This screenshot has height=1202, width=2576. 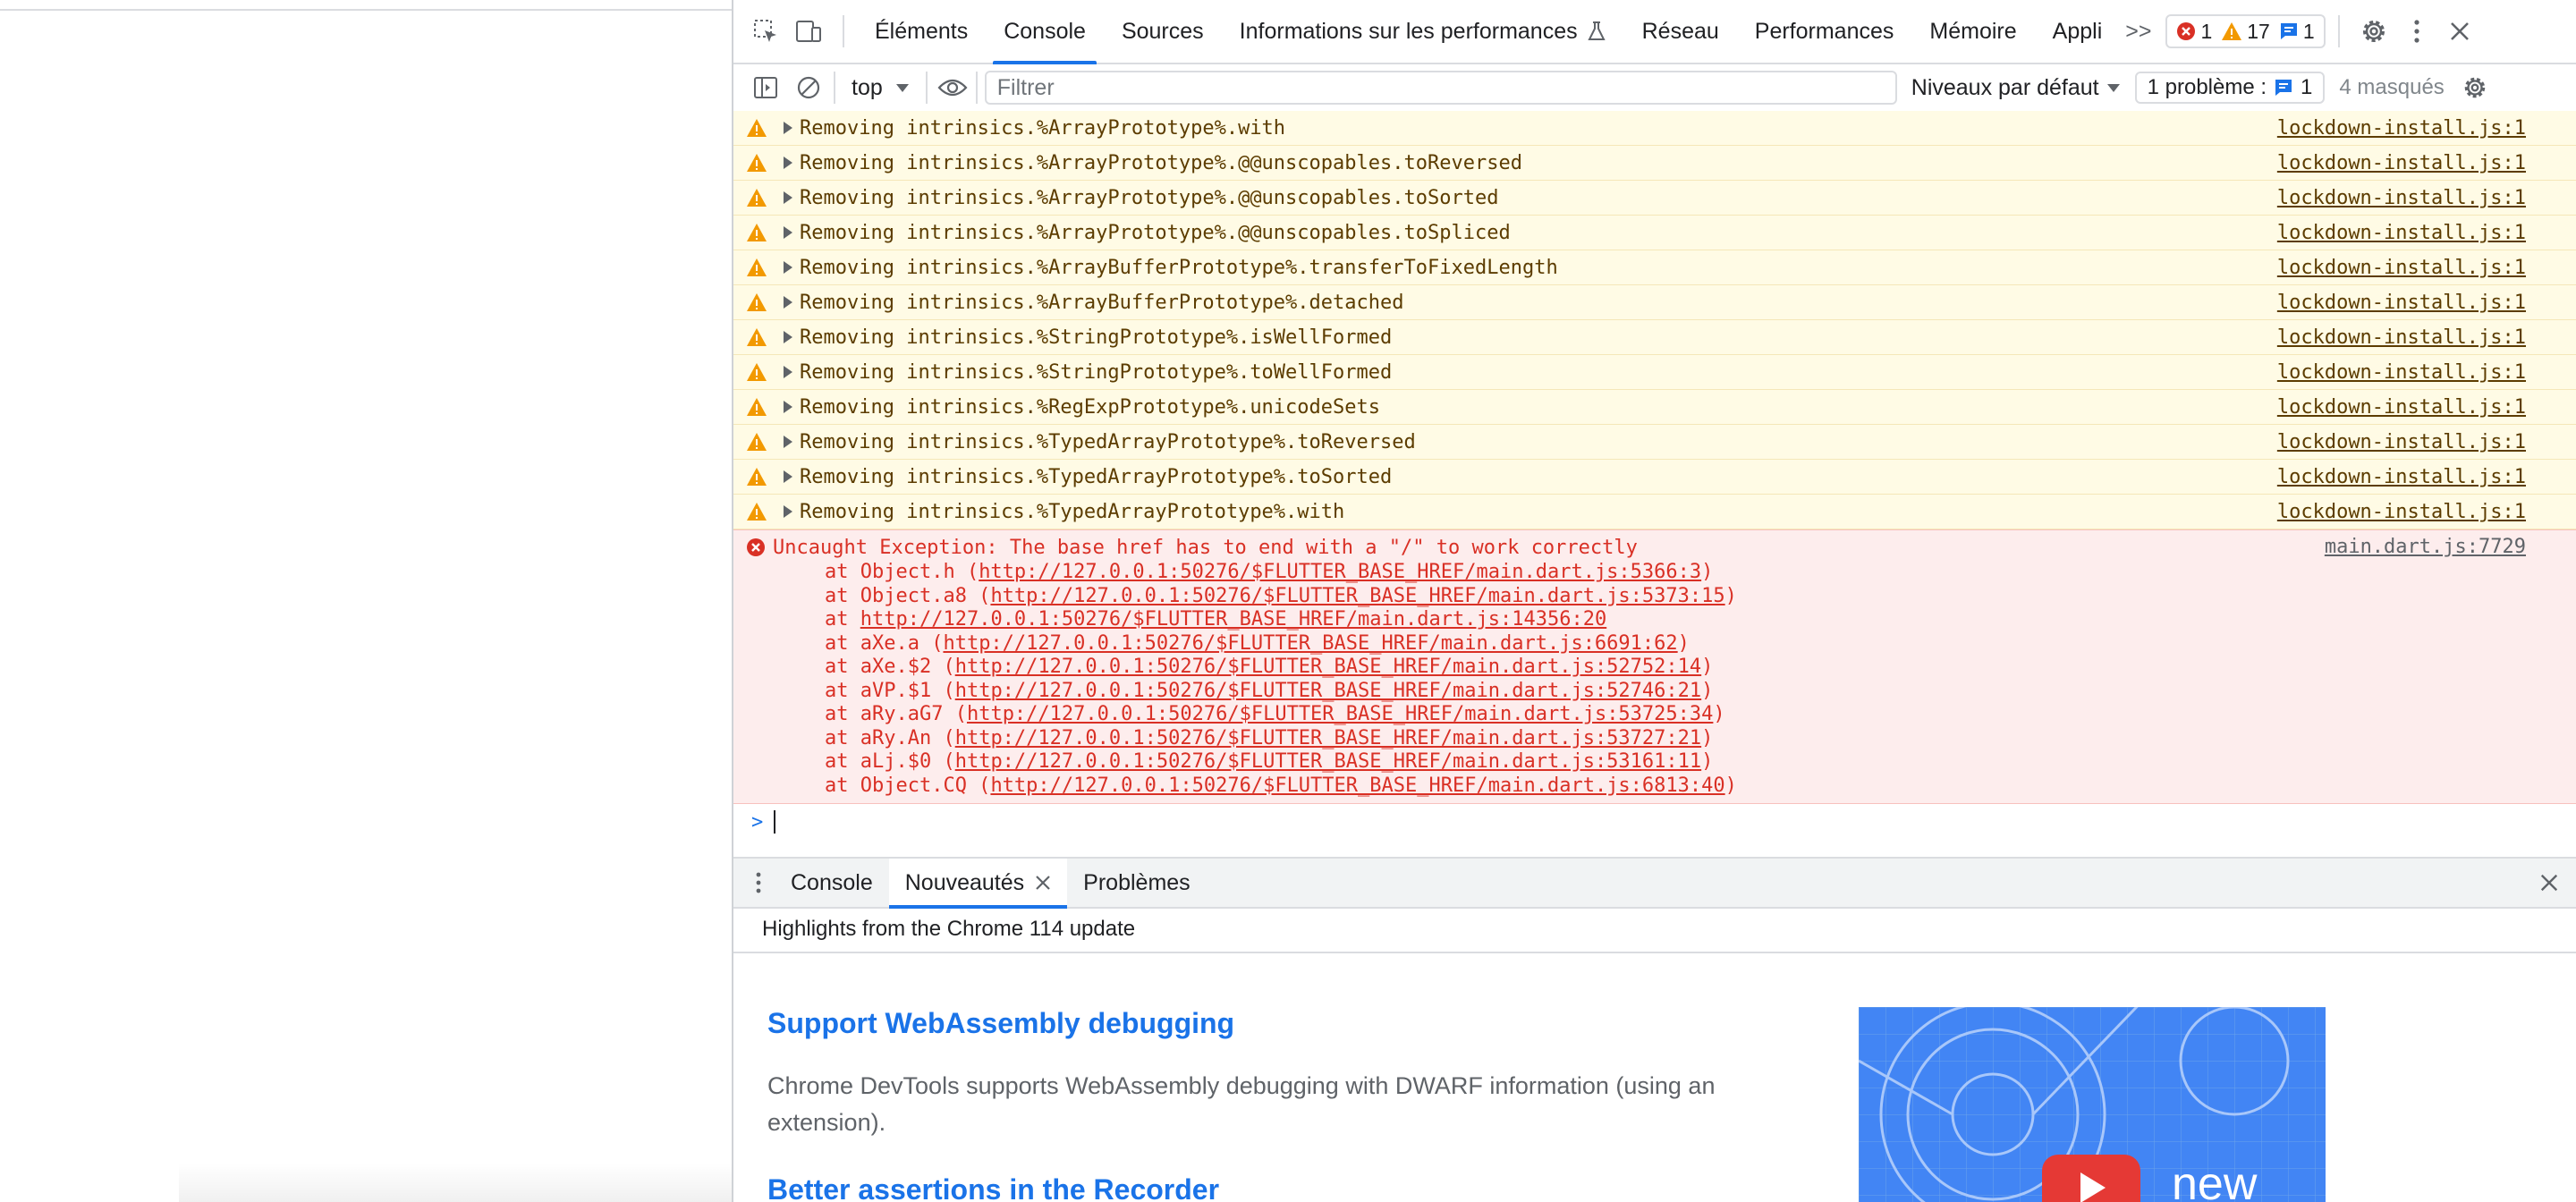 I want to click on filter-input: Filtrer, so click(x=1440, y=88).